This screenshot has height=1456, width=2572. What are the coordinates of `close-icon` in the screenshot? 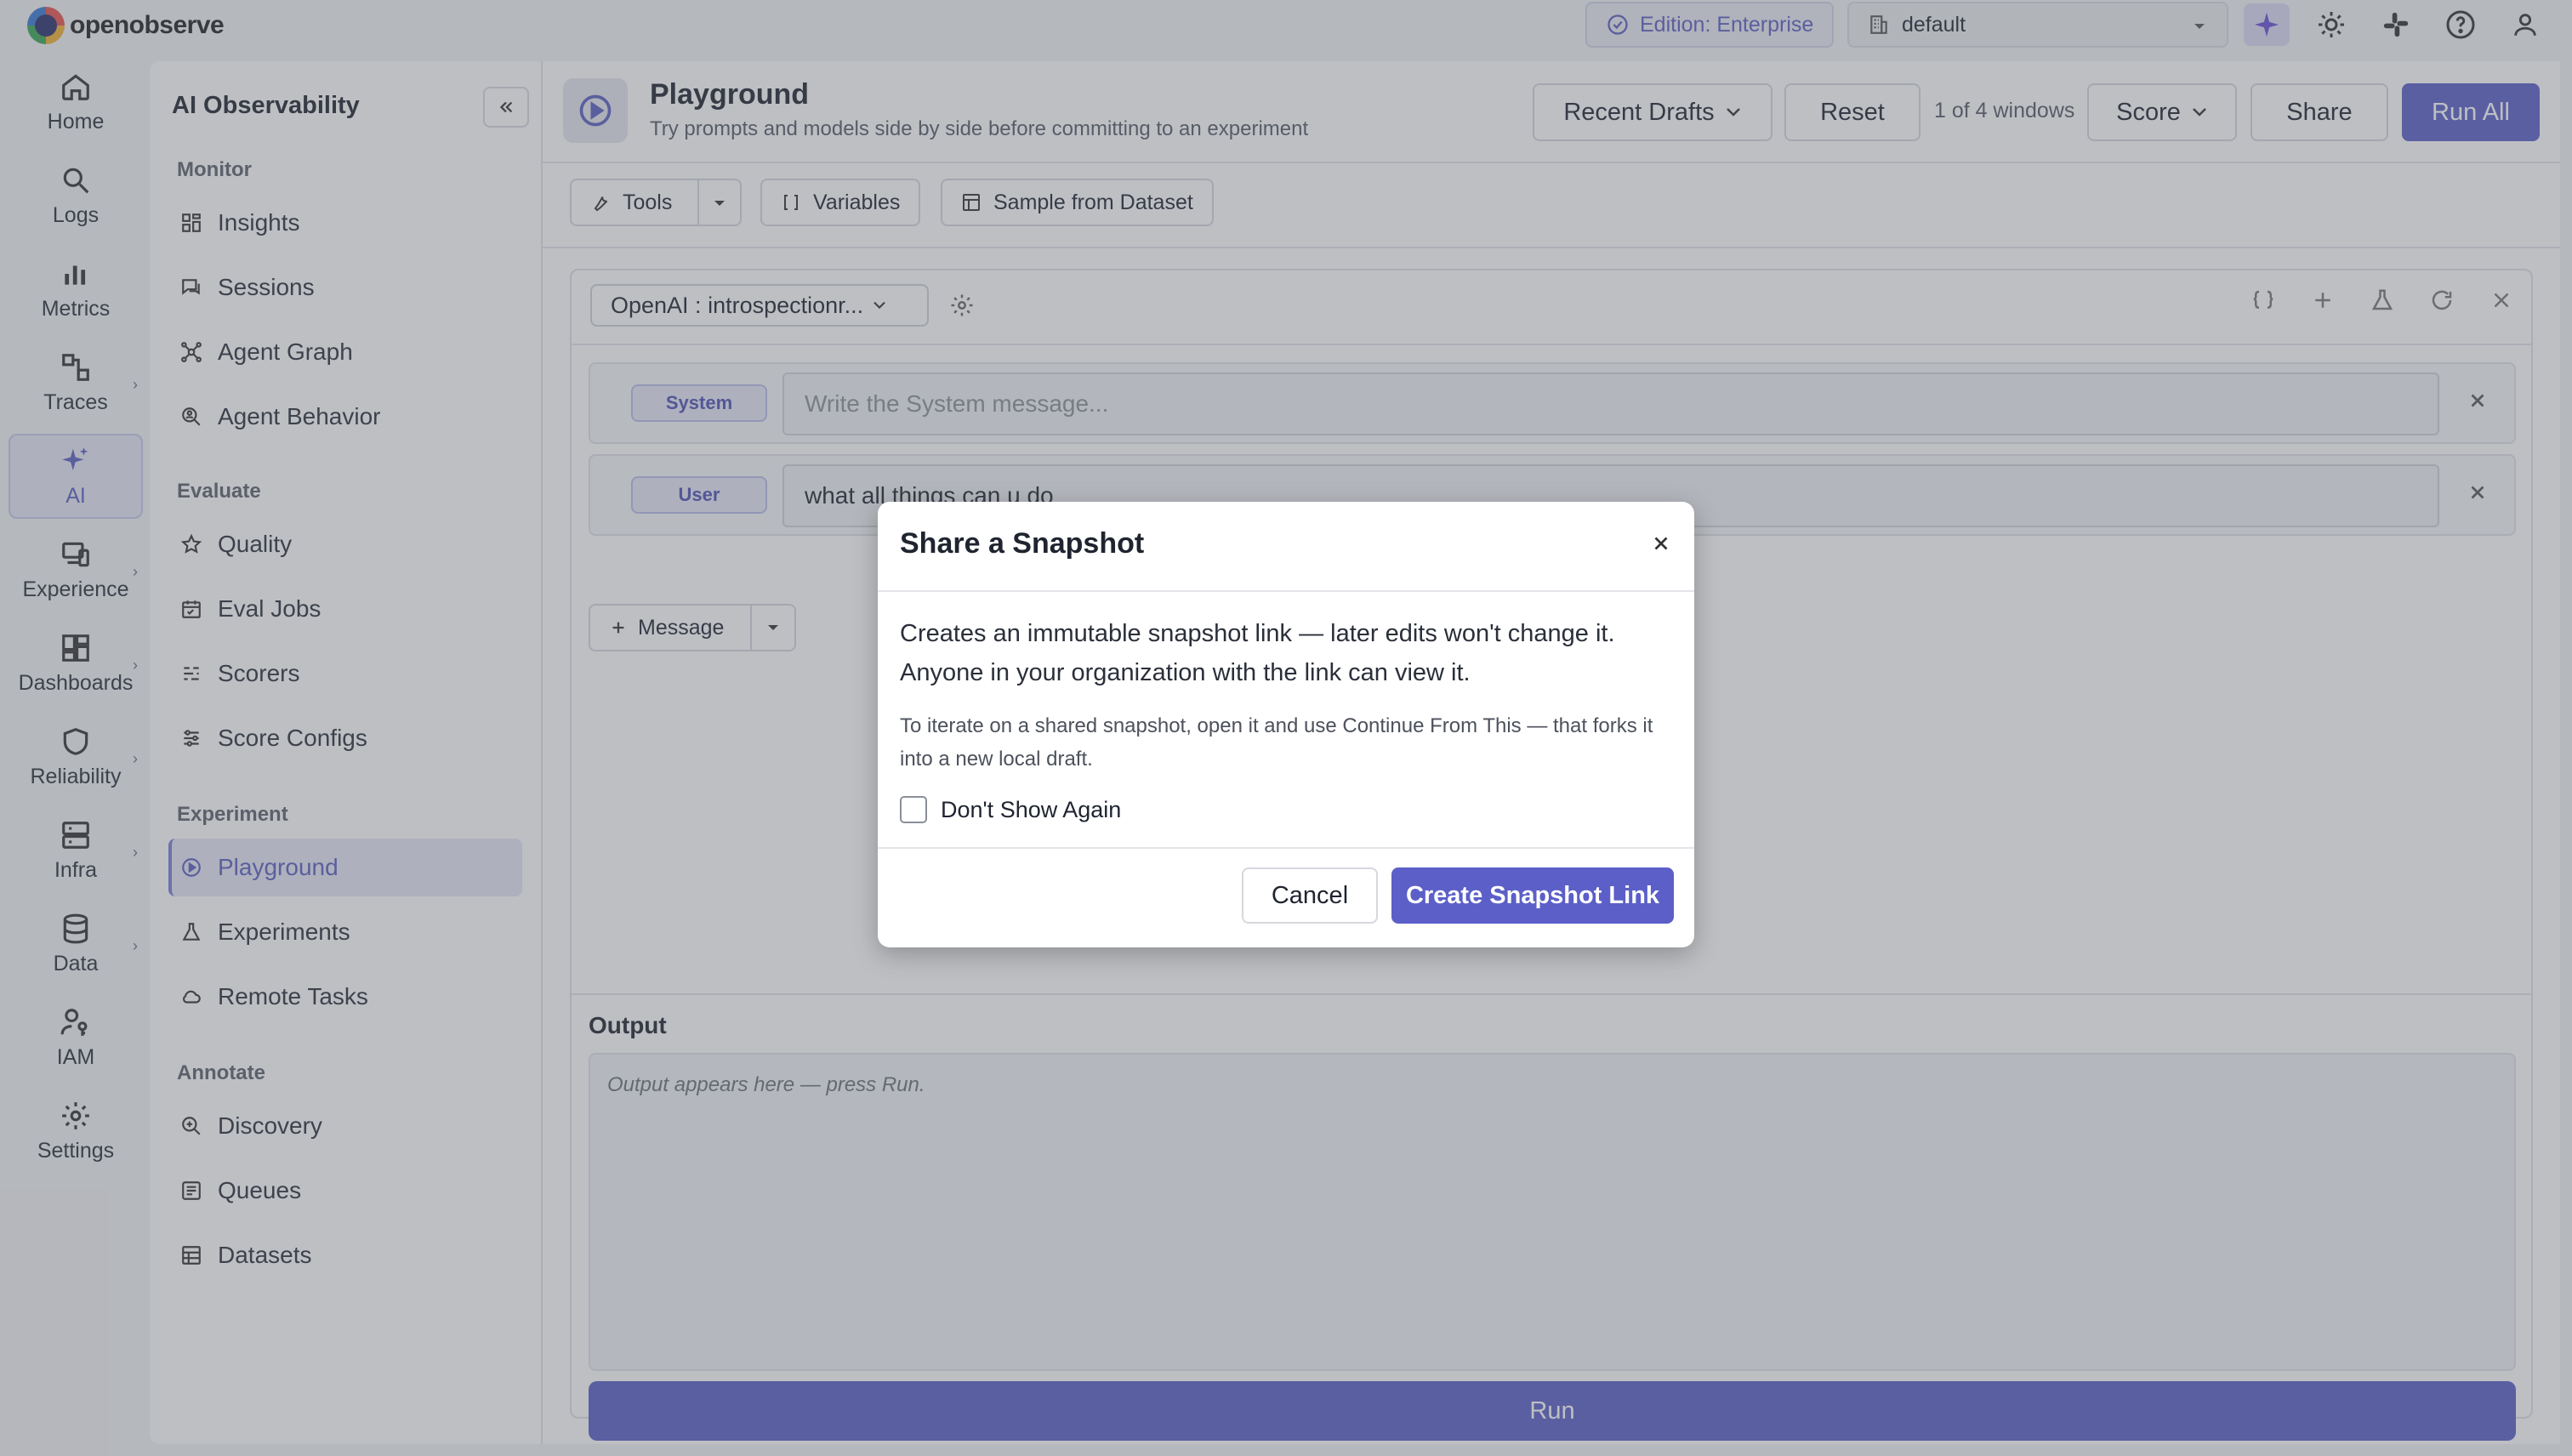 It's located at (1661, 543).